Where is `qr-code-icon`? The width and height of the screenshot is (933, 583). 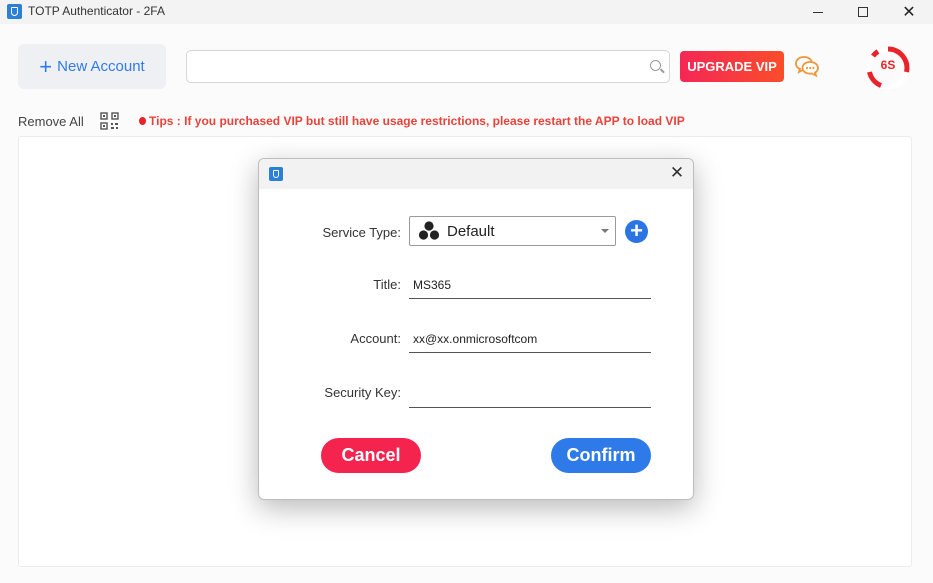
qr-code-icon is located at coordinates (109, 121).